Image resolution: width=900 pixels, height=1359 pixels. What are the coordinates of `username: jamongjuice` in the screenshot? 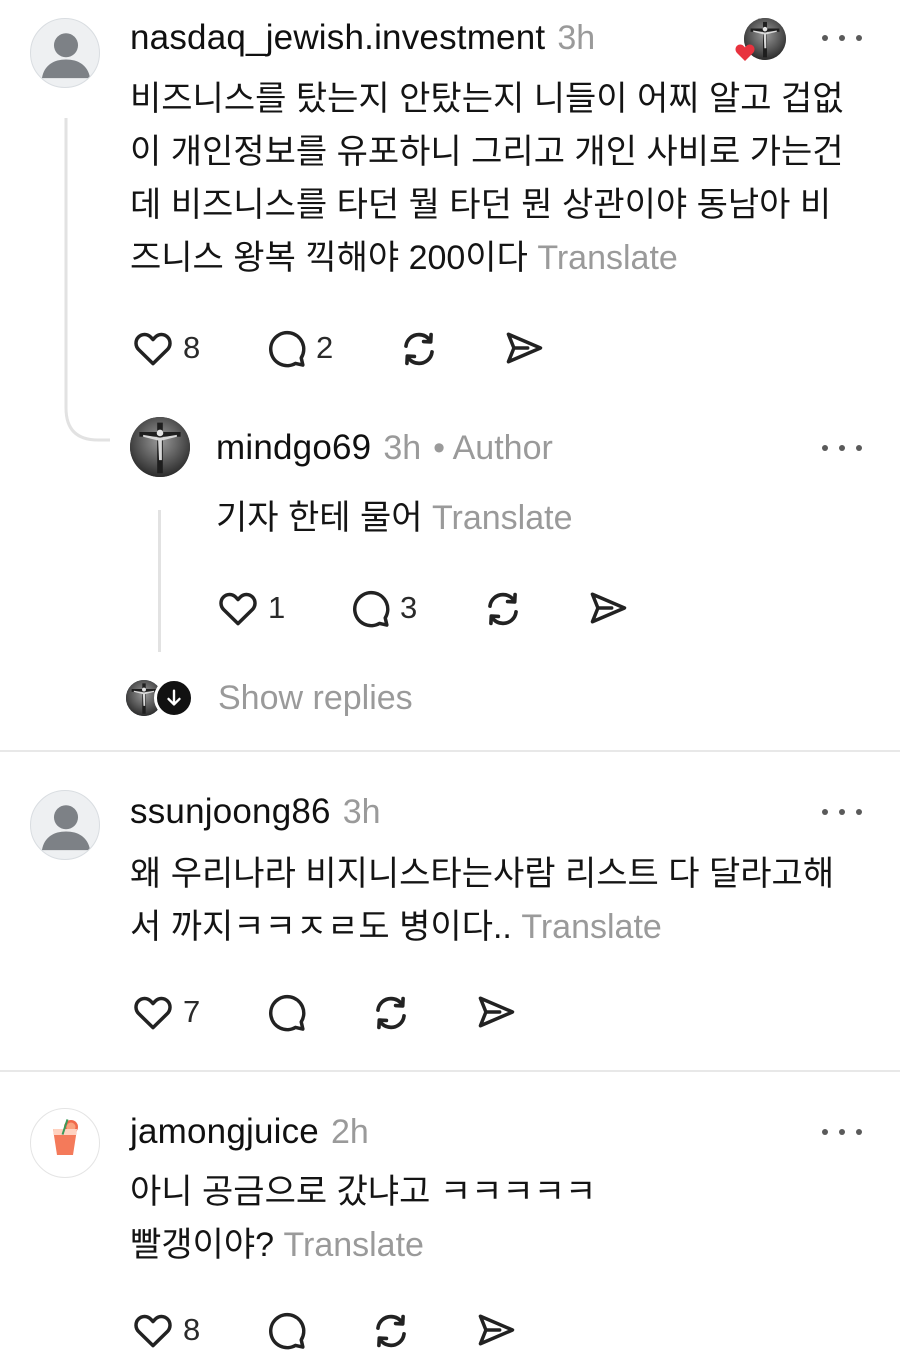 It's located at (224, 1132).